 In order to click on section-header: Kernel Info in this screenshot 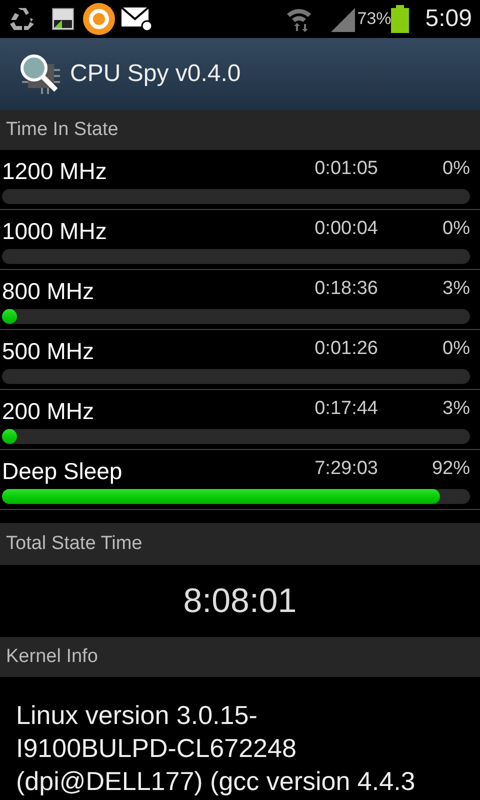, I will do `click(240, 657)`.